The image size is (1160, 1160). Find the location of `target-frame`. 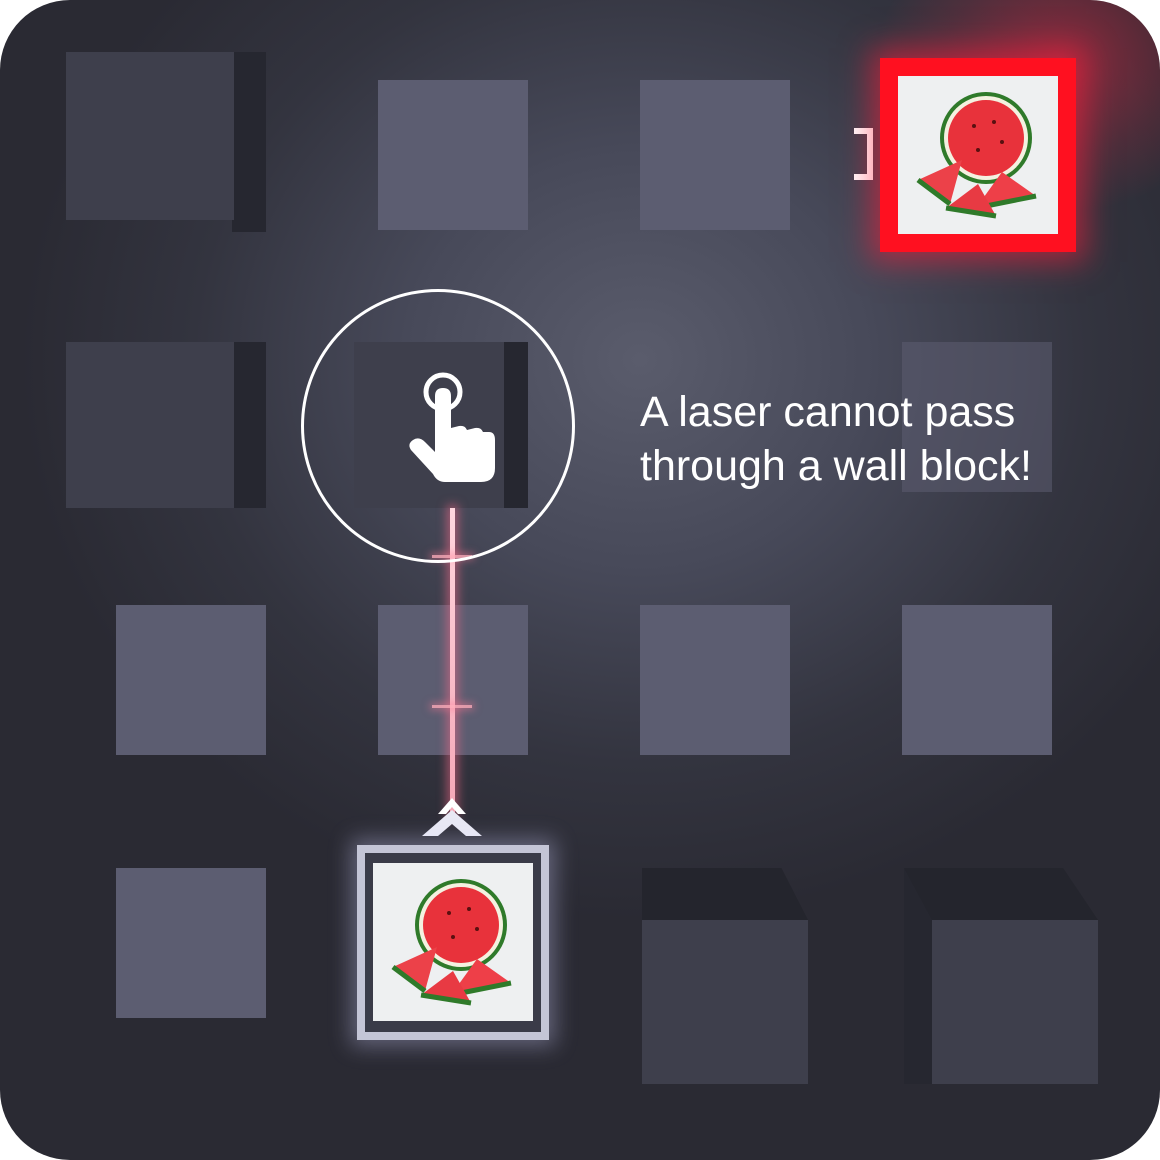

target-frame is located at coordinates (978, 155).